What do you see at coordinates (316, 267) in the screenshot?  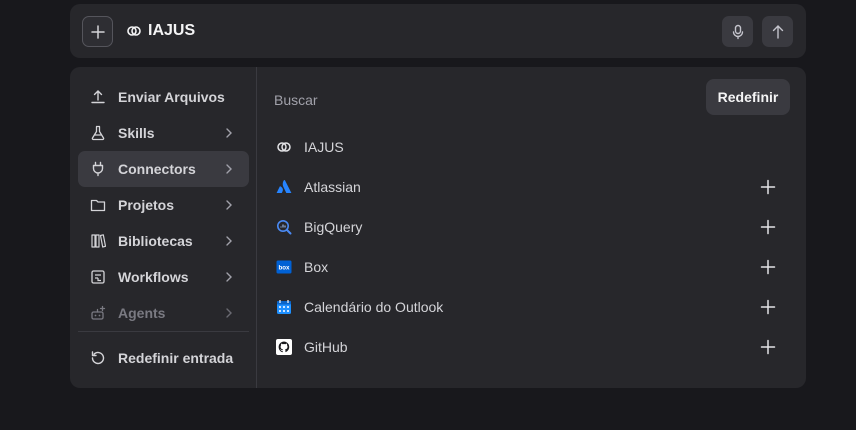 I see `connector-label: Box` at bounding box center [316, 267].